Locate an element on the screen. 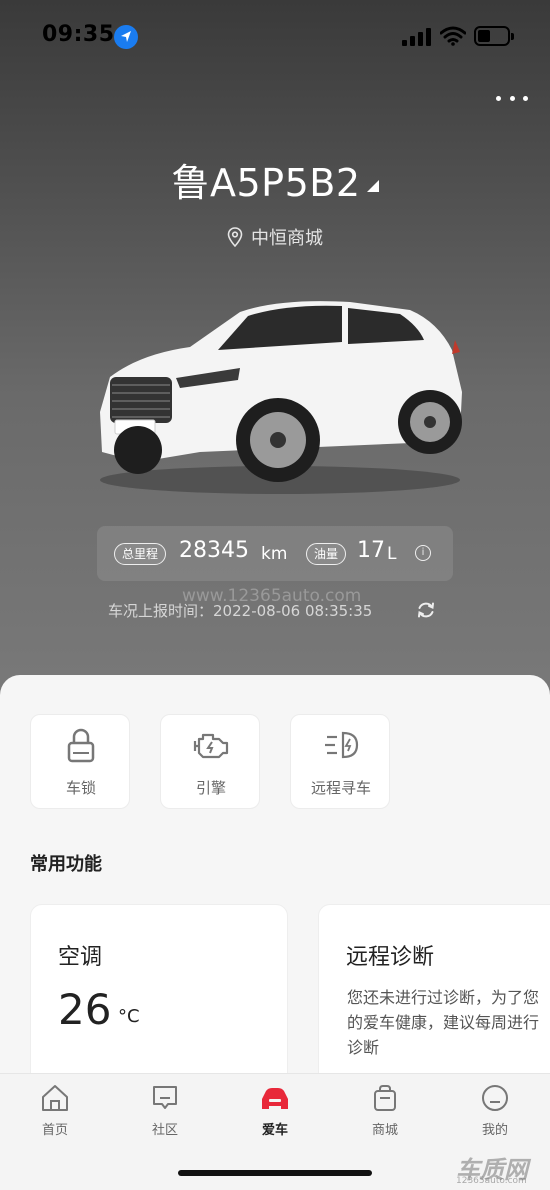 This screenshot has height=1190, width=550. ac-temperature-unit: °C is located at coordinates (129, 1016).